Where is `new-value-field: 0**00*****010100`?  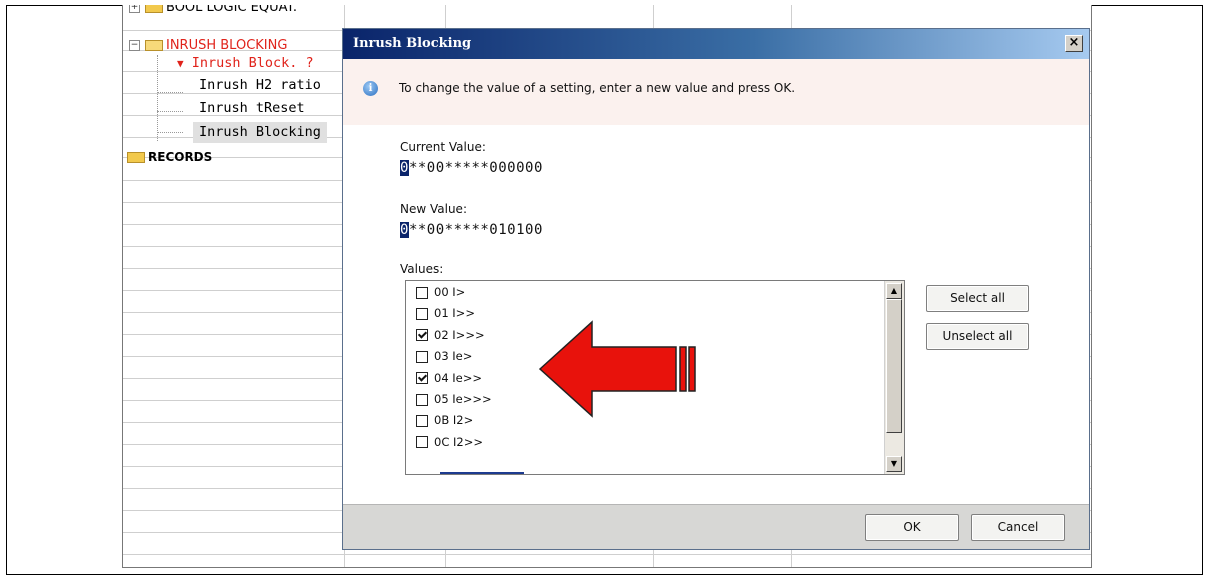 new-value-field: 0**00*****010100 is located at coordinates (471, 230).